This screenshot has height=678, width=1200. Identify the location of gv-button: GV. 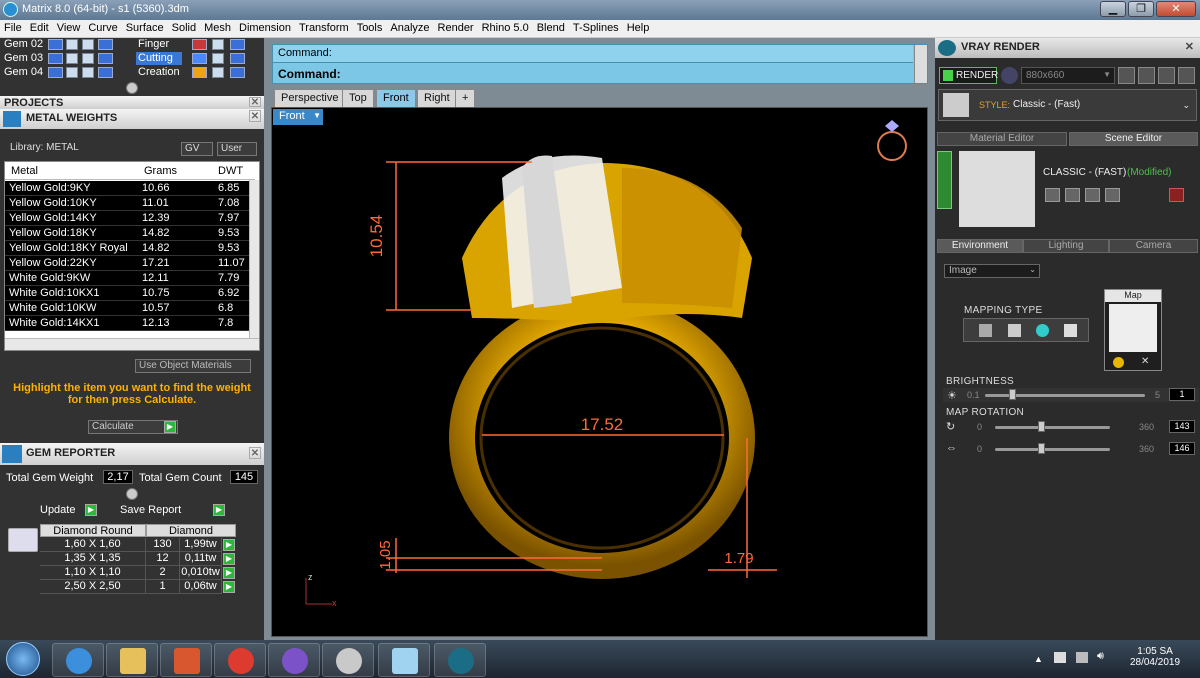
(197, 149).